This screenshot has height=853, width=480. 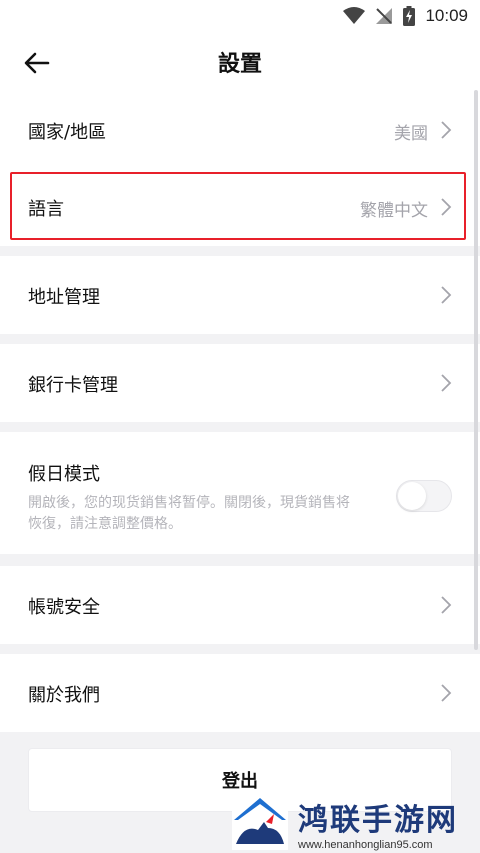 I want to click on wifi-icon, so click(x=354, y=15).